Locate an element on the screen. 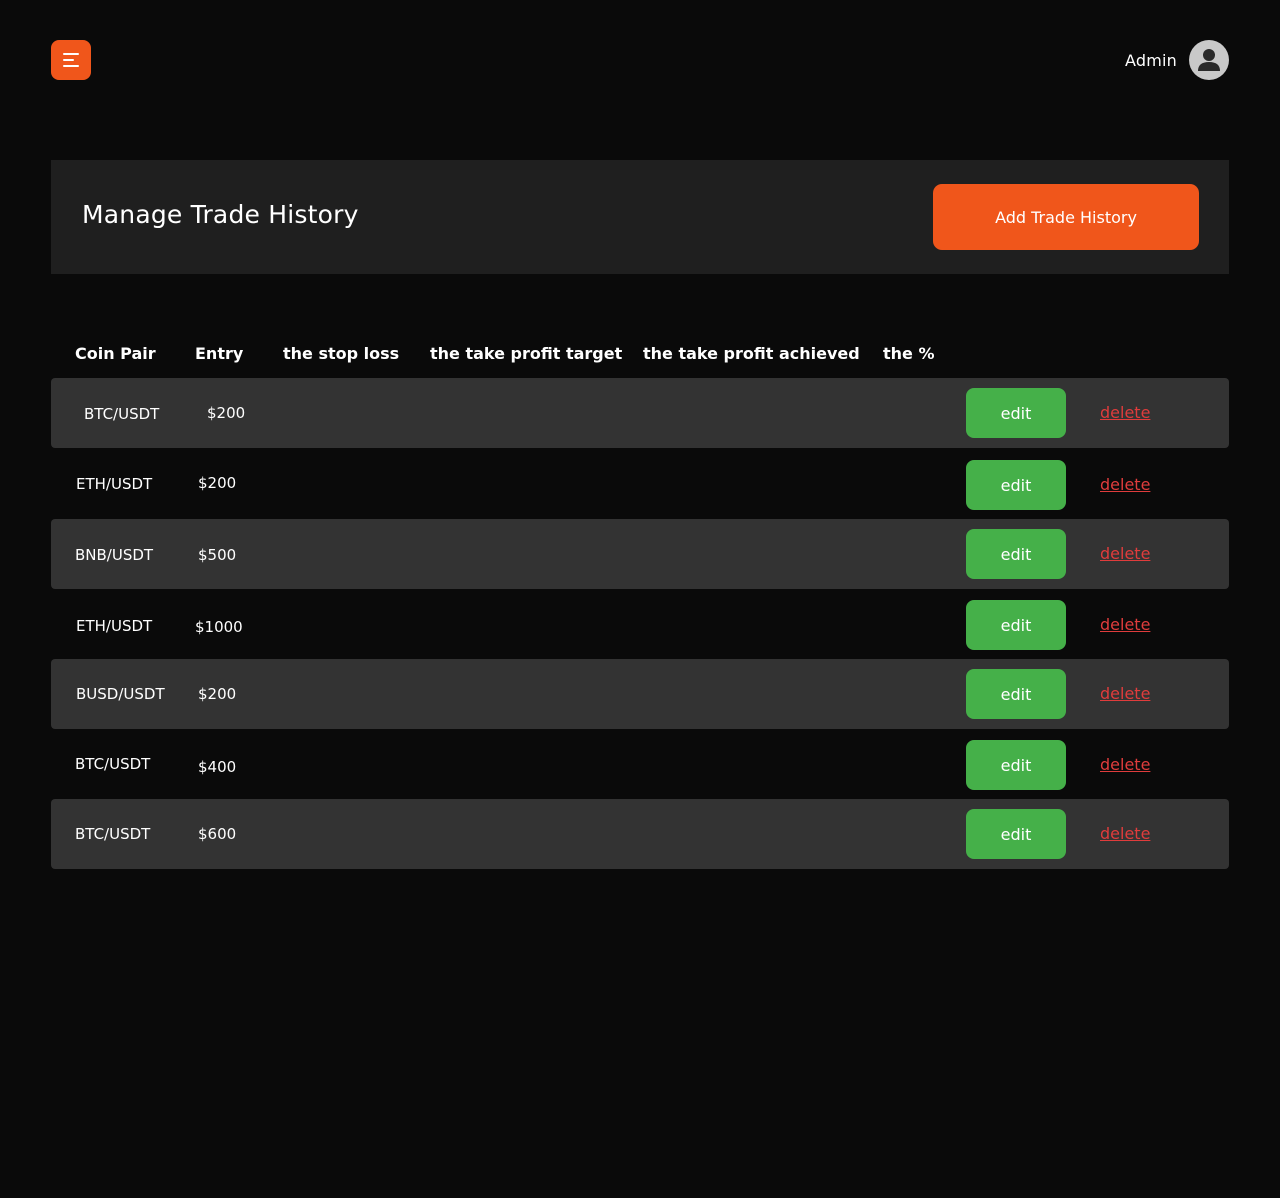 The height and width of the screenshot is (1198, 1280). column-header-take-profit-target: the take profit target is located at coordinates (526, 353).